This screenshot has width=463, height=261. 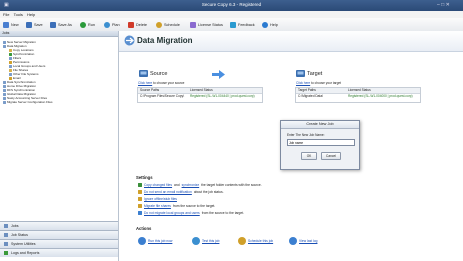 I want to click on users-icon, so click(x=140, y=212).